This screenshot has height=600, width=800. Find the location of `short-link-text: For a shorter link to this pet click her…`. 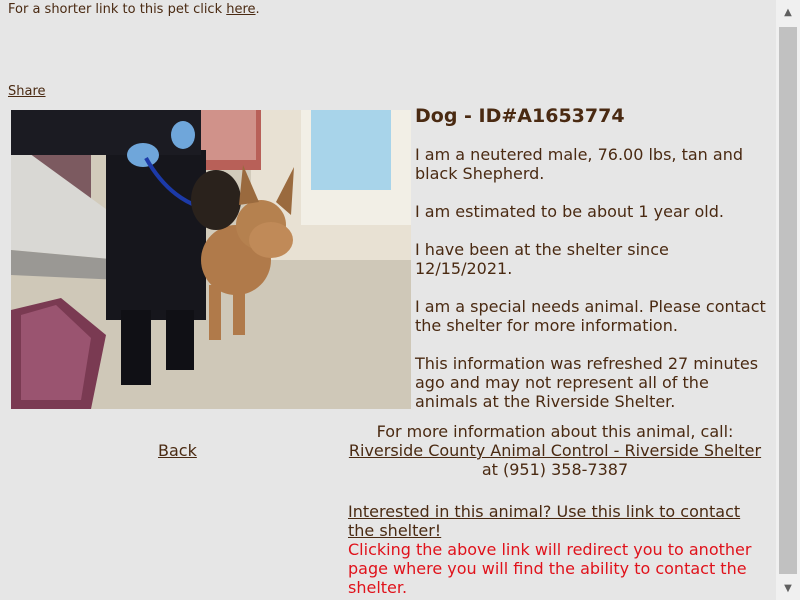

short-link-text: For a shorter link to this pet click her… is located at coordinates (134, 9).